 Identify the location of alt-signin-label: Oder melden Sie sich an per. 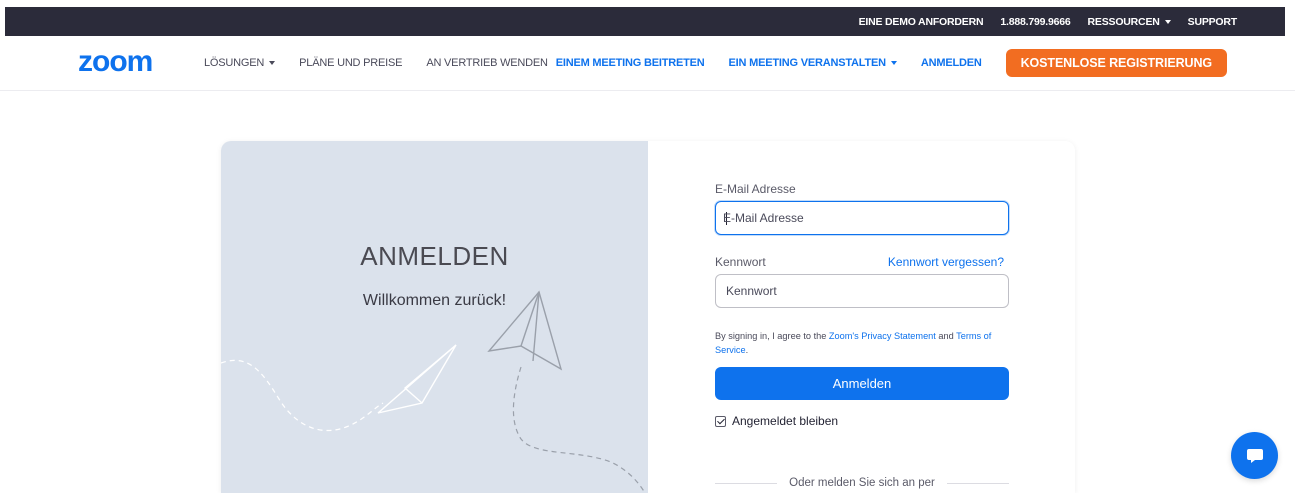
(862, 483).